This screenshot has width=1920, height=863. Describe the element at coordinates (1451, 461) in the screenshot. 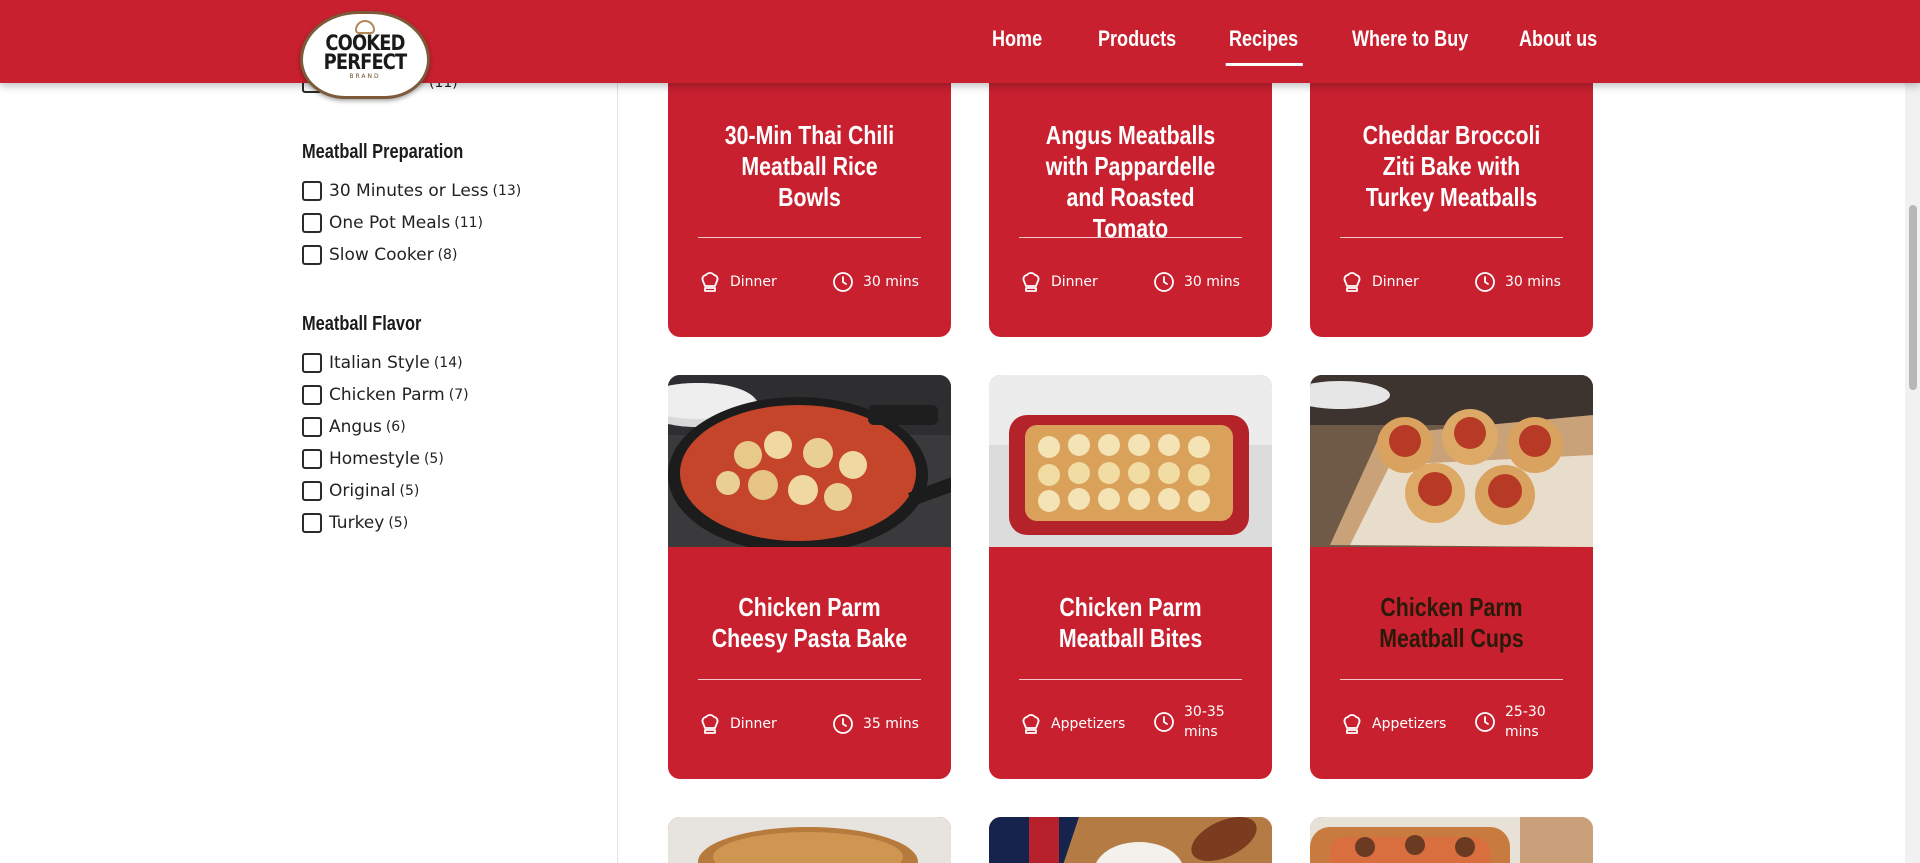

I see `recipe-image-cups` at that location.